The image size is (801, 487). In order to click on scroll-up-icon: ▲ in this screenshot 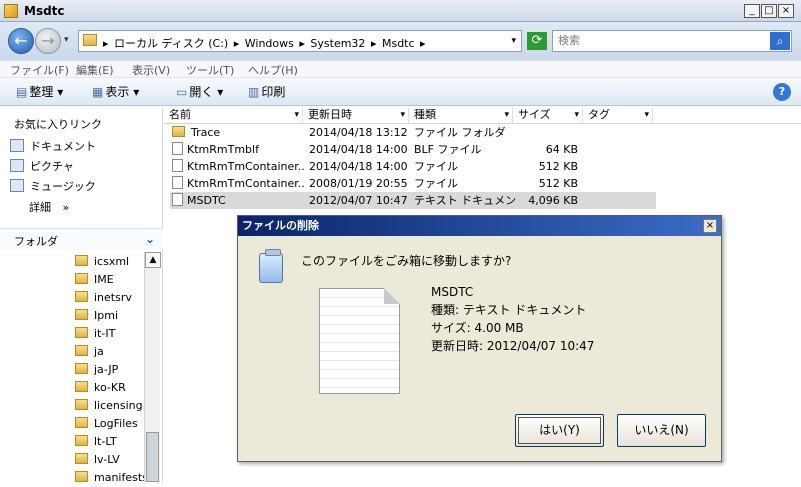, I will do `click(153, 260)`.